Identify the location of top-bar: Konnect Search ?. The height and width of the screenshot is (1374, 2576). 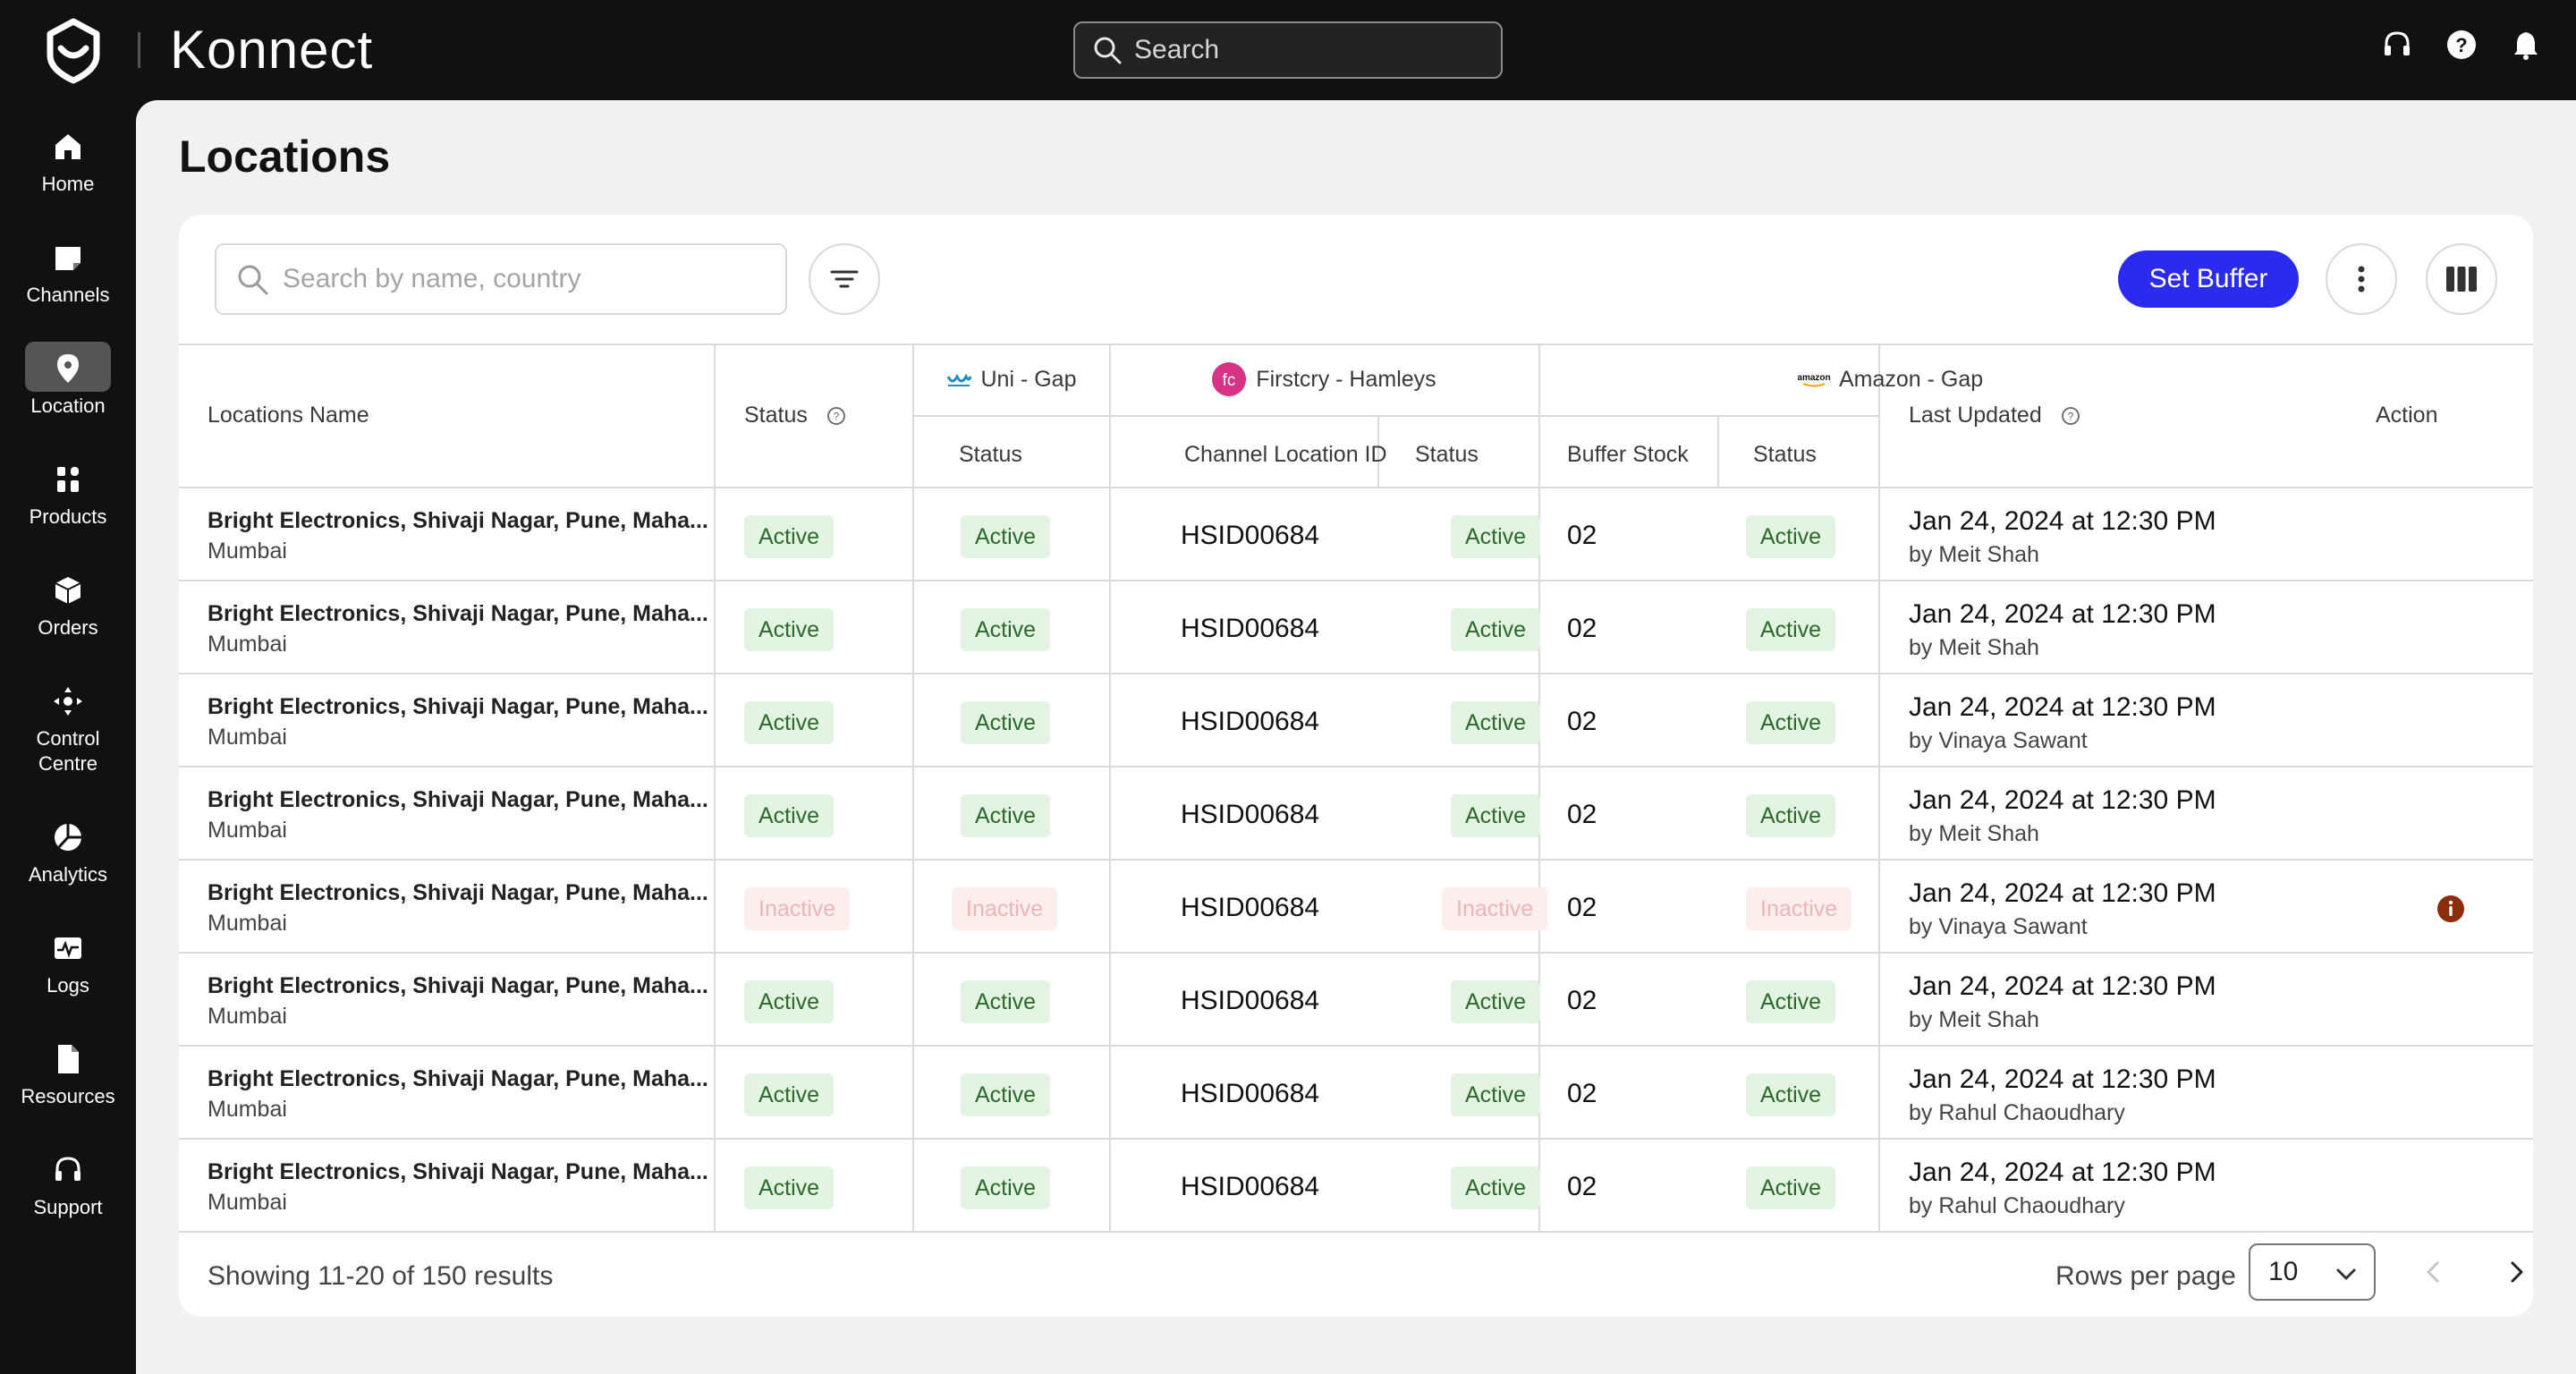
(1288, 50).